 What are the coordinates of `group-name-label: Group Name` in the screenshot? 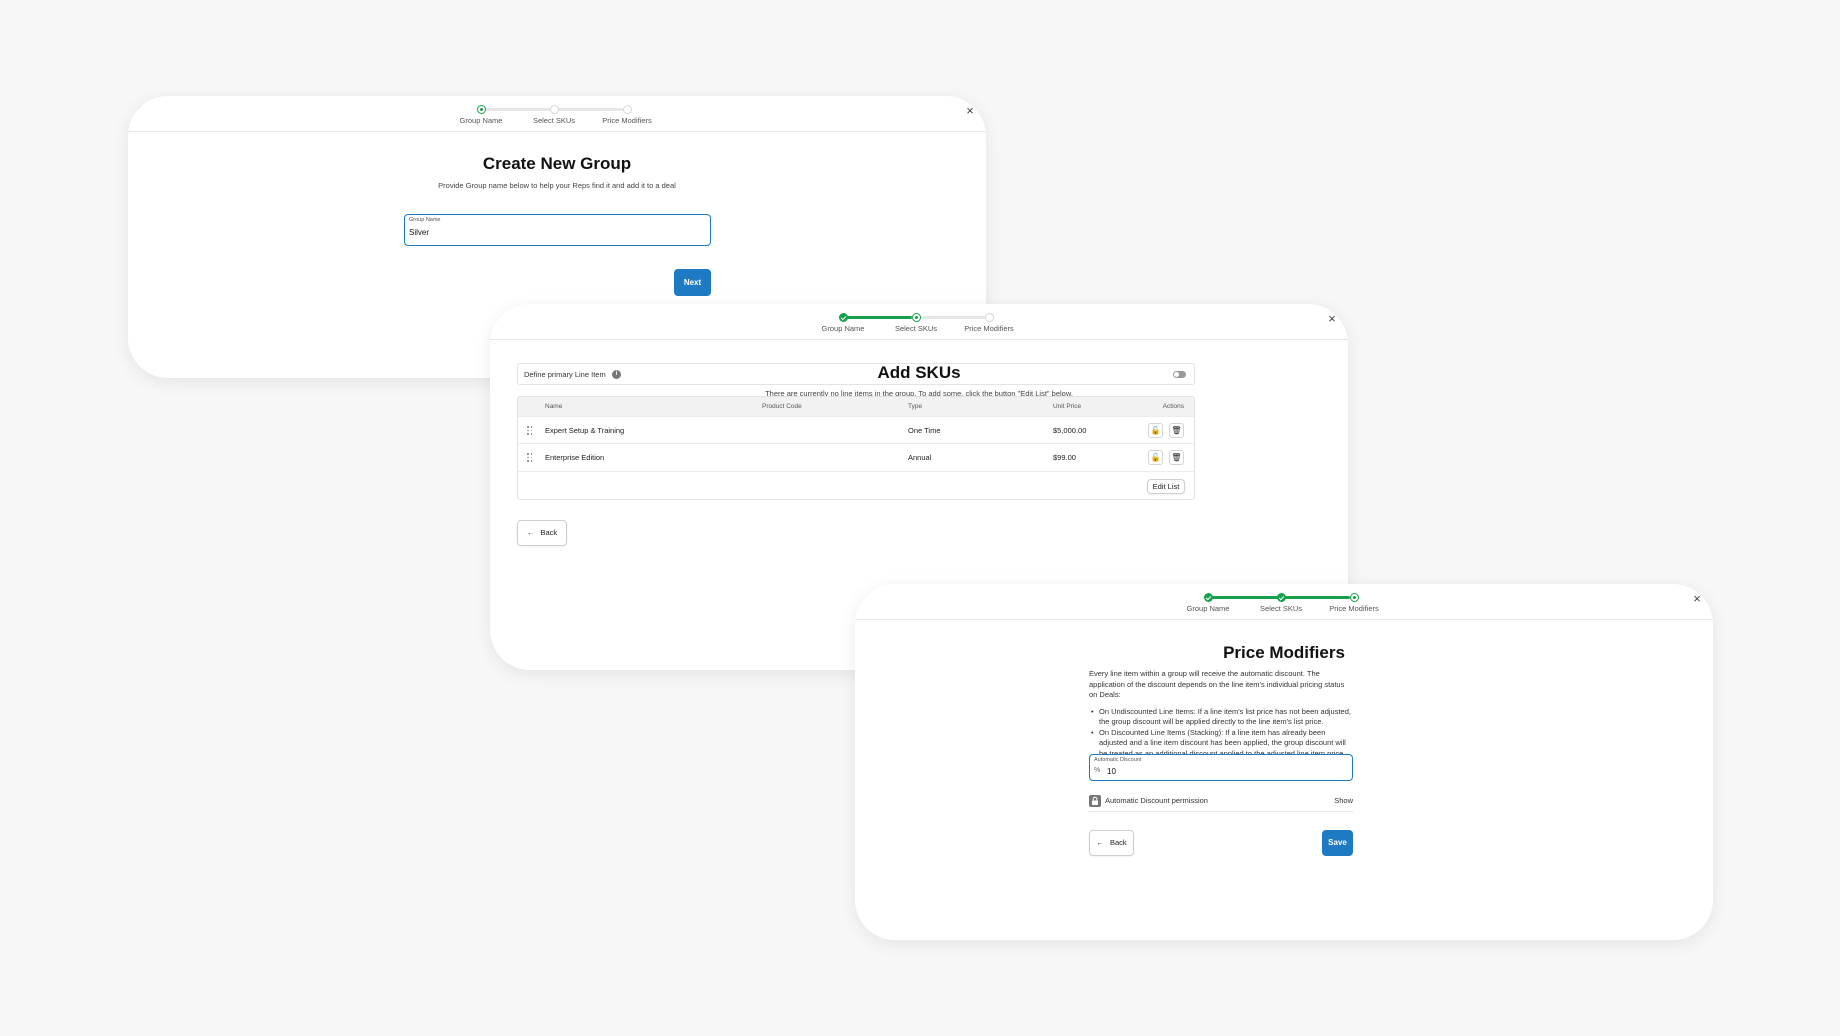 It's located at (425, 220).